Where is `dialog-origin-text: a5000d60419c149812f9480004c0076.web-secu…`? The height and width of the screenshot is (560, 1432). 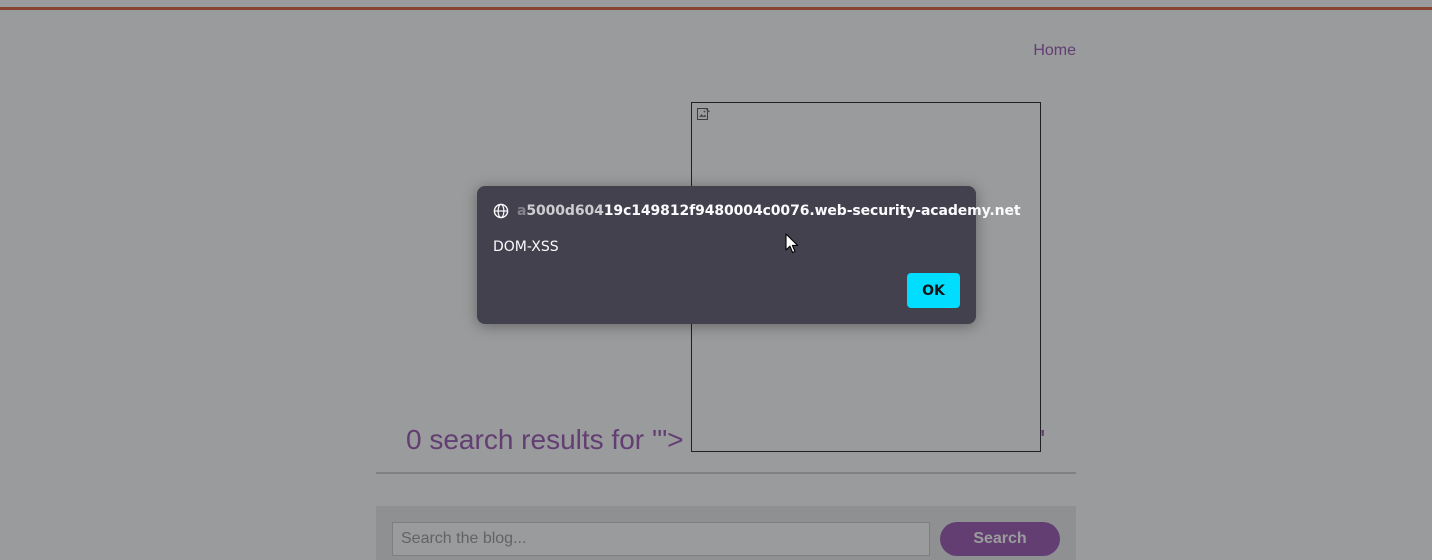 dialog-origin-text: a5000d60419c149812f9480004c0076.web-secu… is located at coordinates (769, 211).